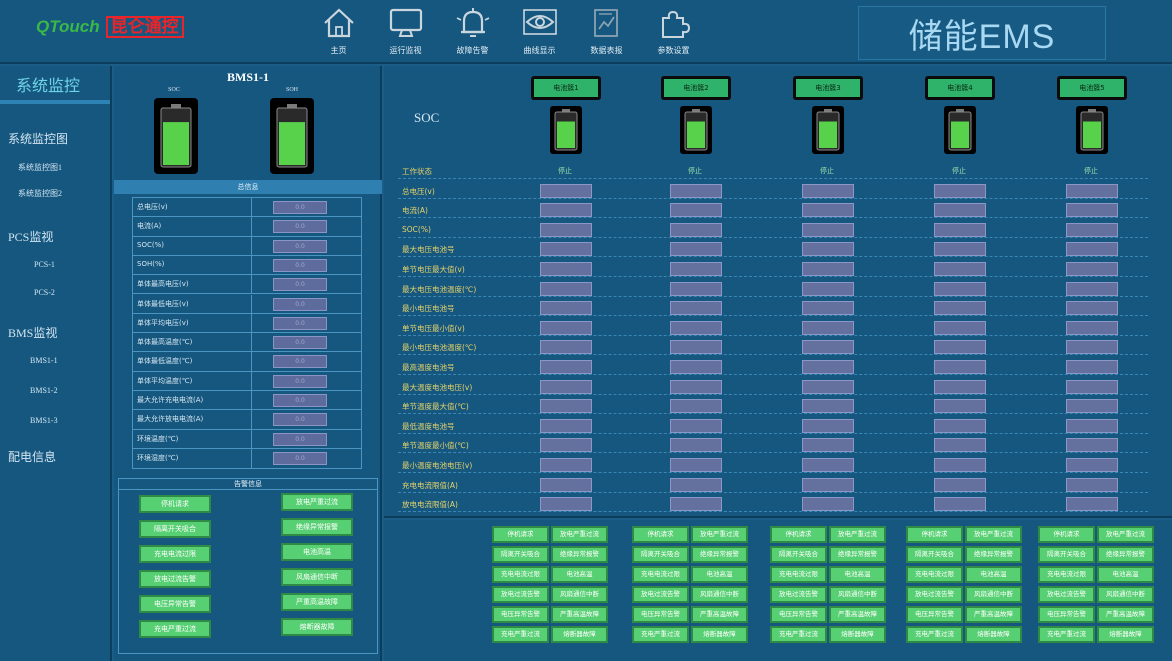  What do you see at coordinates (828, 88) in the screenshot?
I see `cluster-button: 电池簇3` at bounding box center [828, 88].